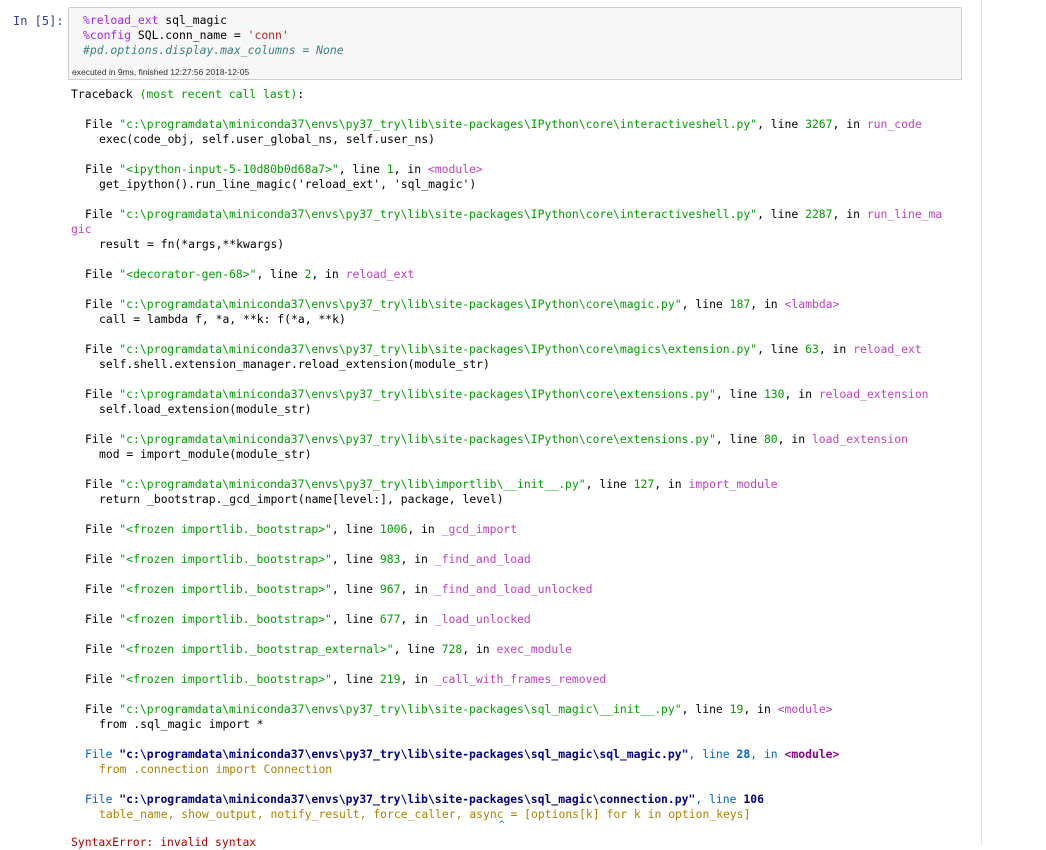  Describe the element at coordinates (213, 50) in the screenshot. I see `code-comment: #pd.options.display.max_columns = None` at that location.